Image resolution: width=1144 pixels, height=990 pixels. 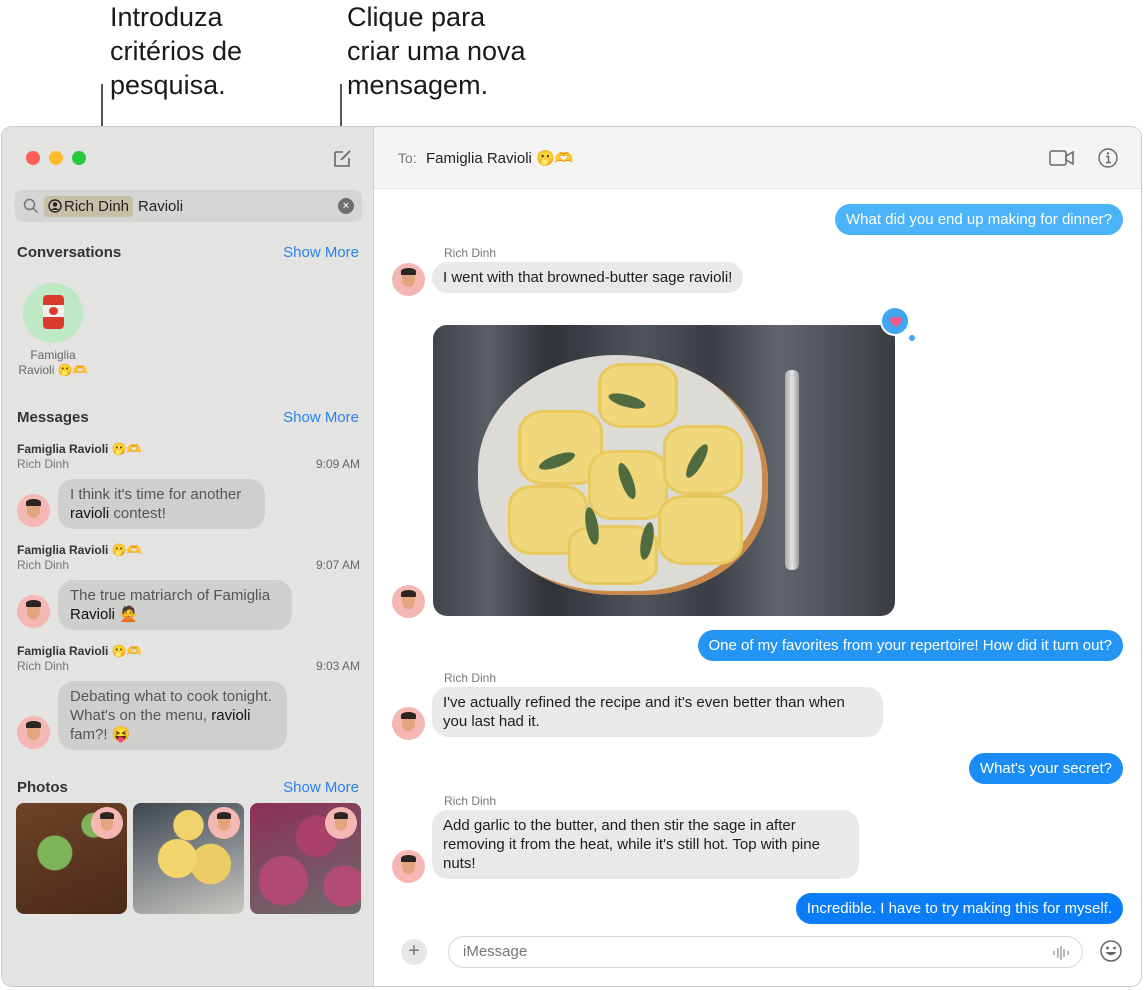 What do you see at coordinates (56, 158) in the screenshot?
I see `minimize-window-button` at bounding box center [56, 158].